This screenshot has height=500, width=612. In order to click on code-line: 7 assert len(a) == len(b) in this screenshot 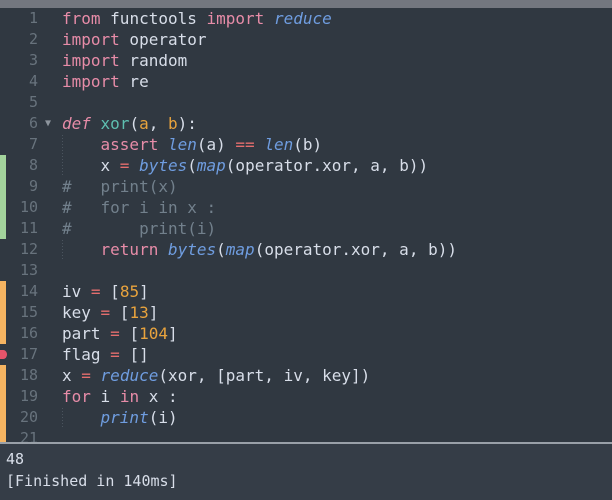, I will do `click(306, 144)`.